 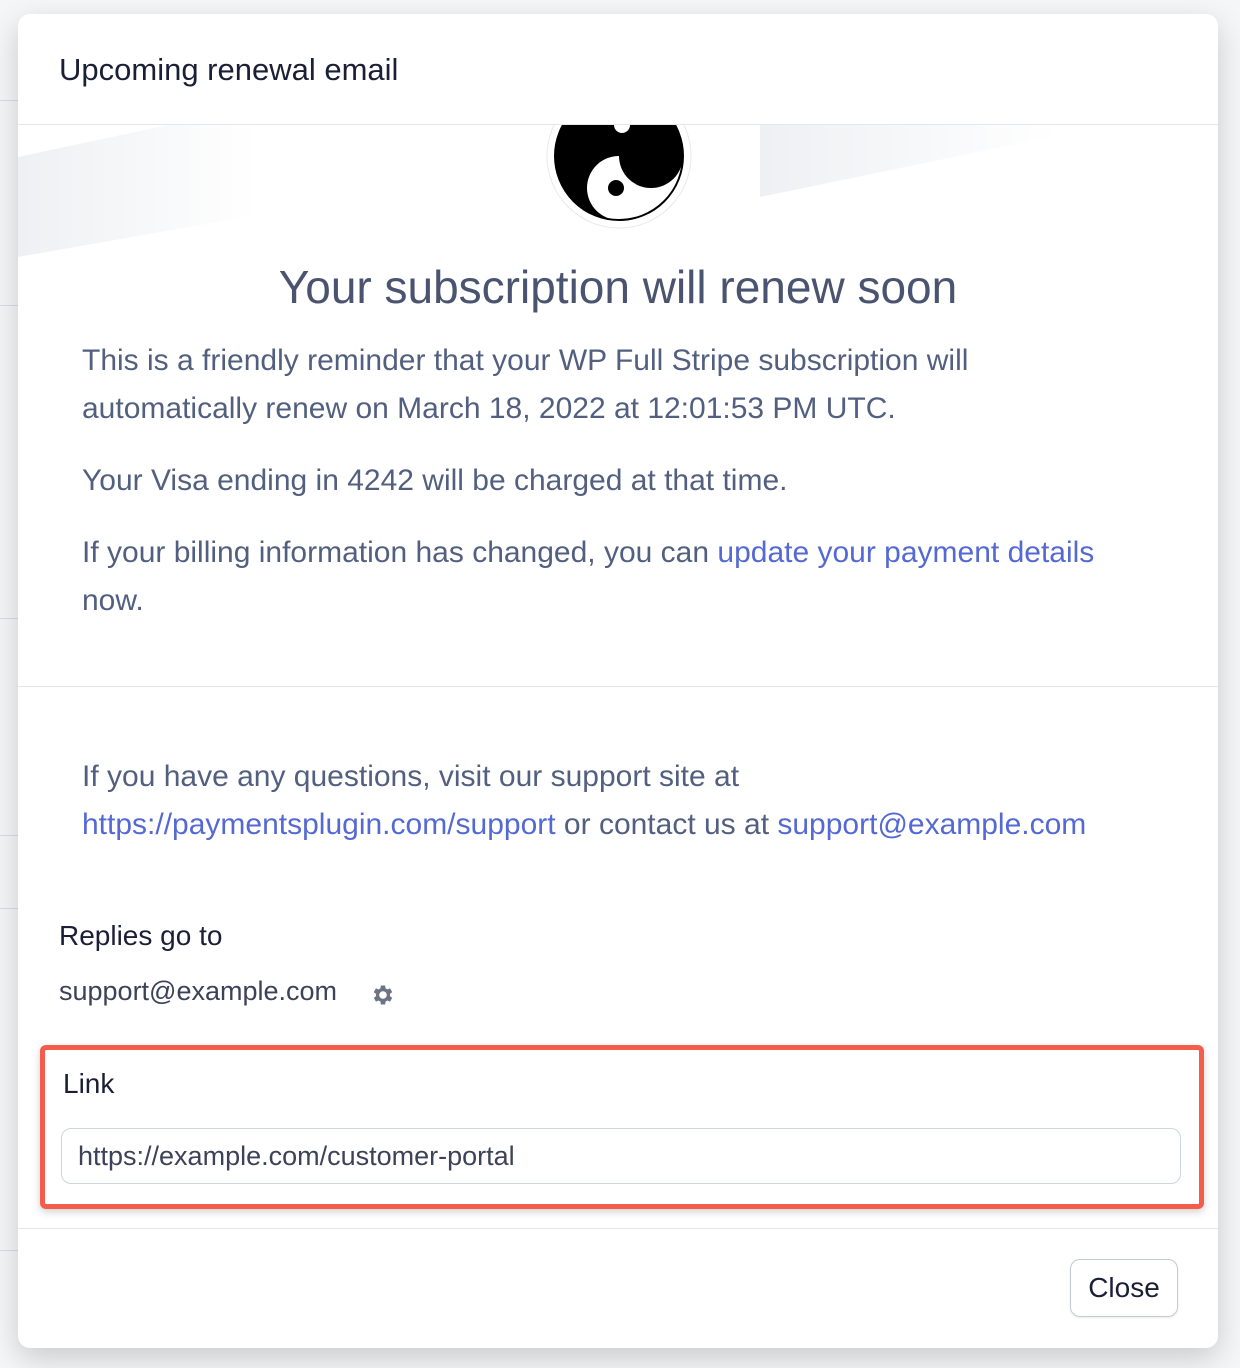 I want to click on replies-email: support@example.com, so click(x=198, y=991).